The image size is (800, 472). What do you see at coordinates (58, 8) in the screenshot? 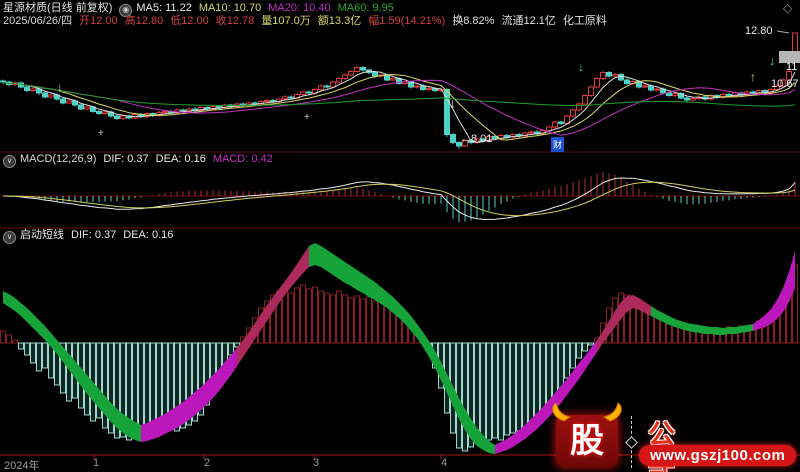
I see `stock-title: 星源材质(日线 前复权)` at bounding box center [58, 8].